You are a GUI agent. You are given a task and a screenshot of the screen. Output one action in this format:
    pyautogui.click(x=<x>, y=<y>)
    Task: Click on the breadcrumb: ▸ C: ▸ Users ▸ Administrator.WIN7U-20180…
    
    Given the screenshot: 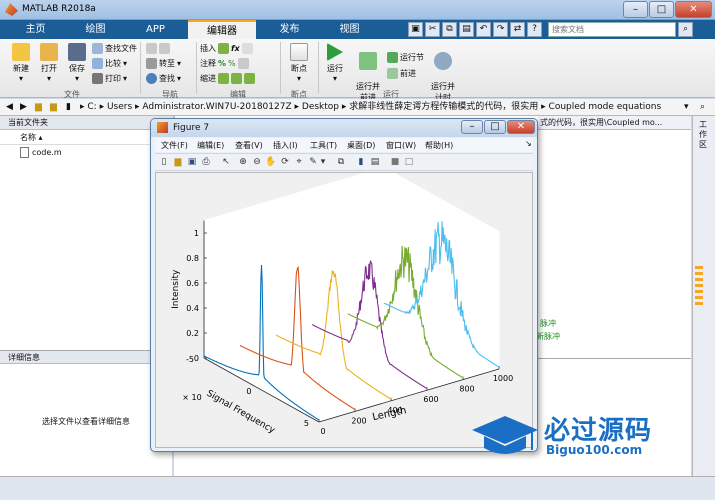 What is the action you would take?
    pyautogui.click(x=370, y=107)
    